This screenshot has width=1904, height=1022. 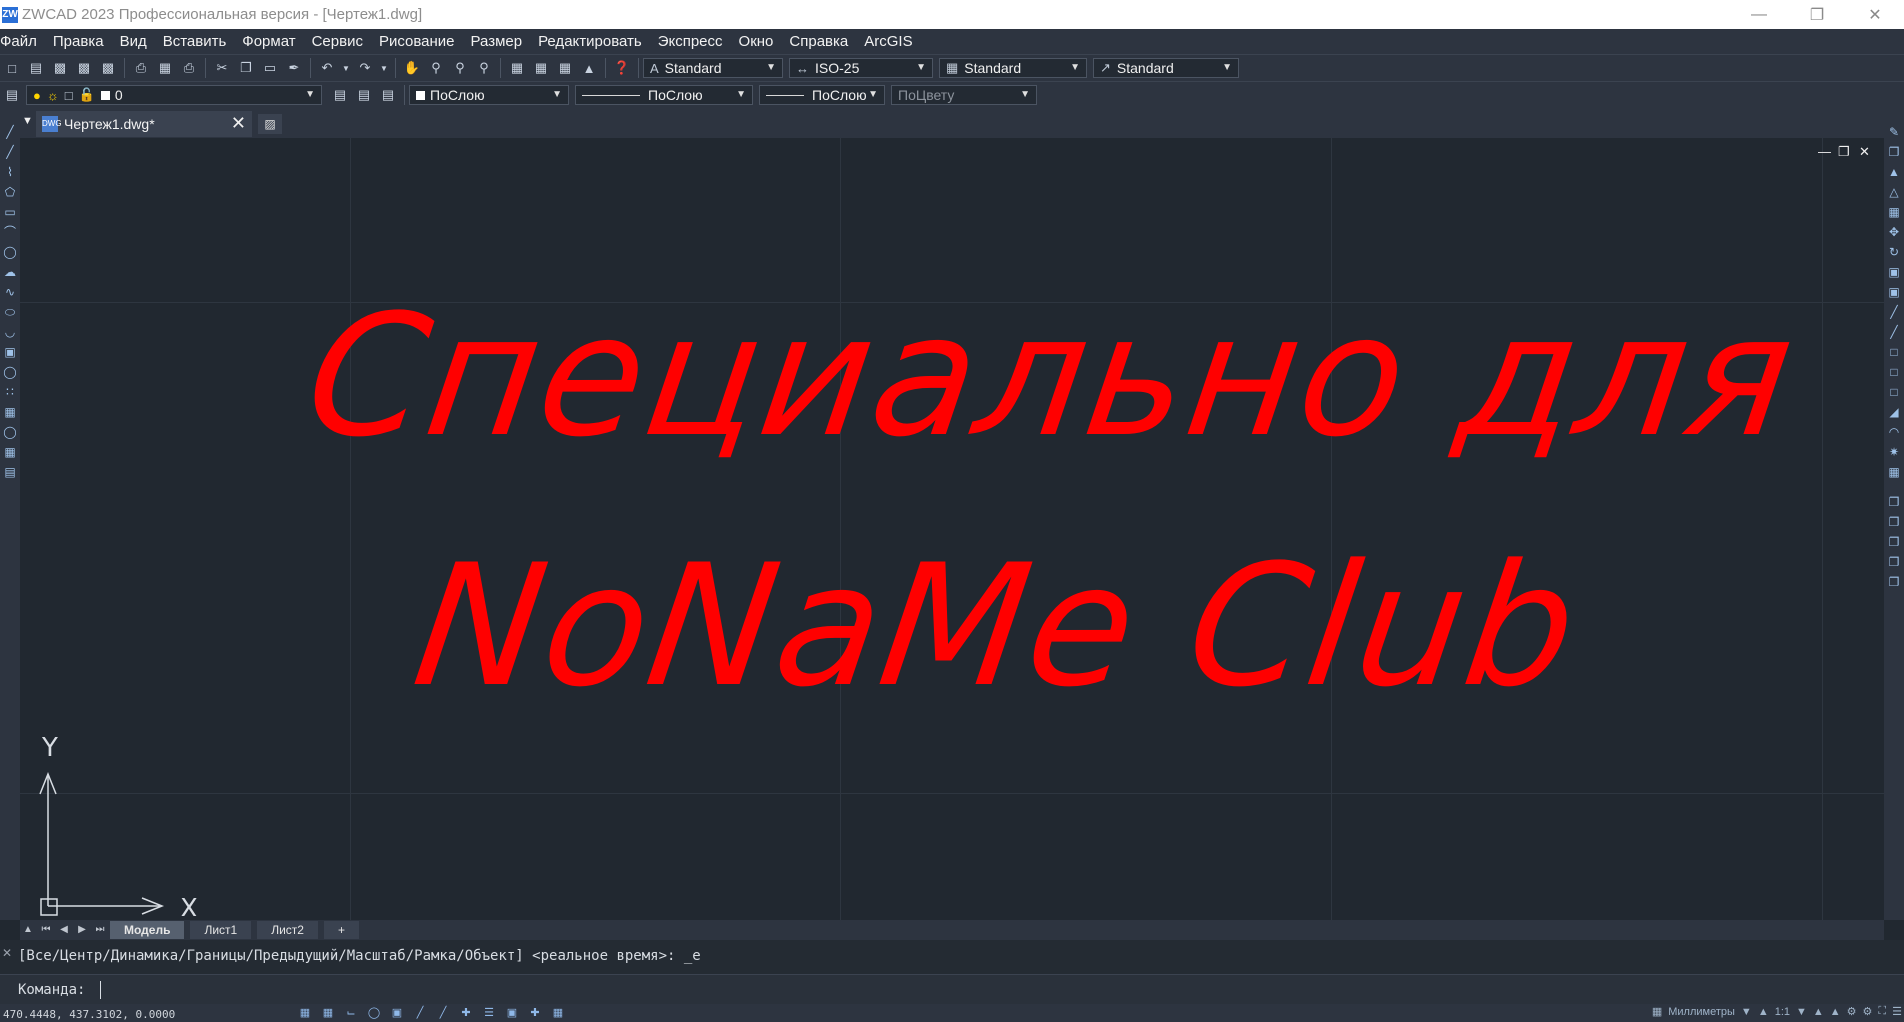 What do you see at coordinates (337, 41) in the screenshot?
I see `menu-tools: Сервис` at bounding box center [337, 41].